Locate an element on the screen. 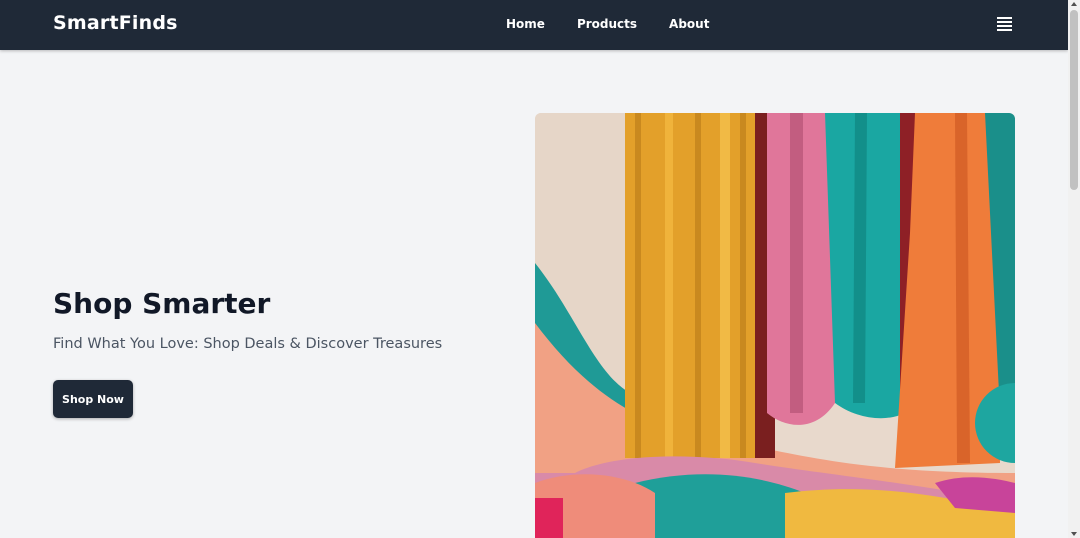 This screenshot has width=1080, height=538. scroll-thumb is located at coordinates (1074, 100).